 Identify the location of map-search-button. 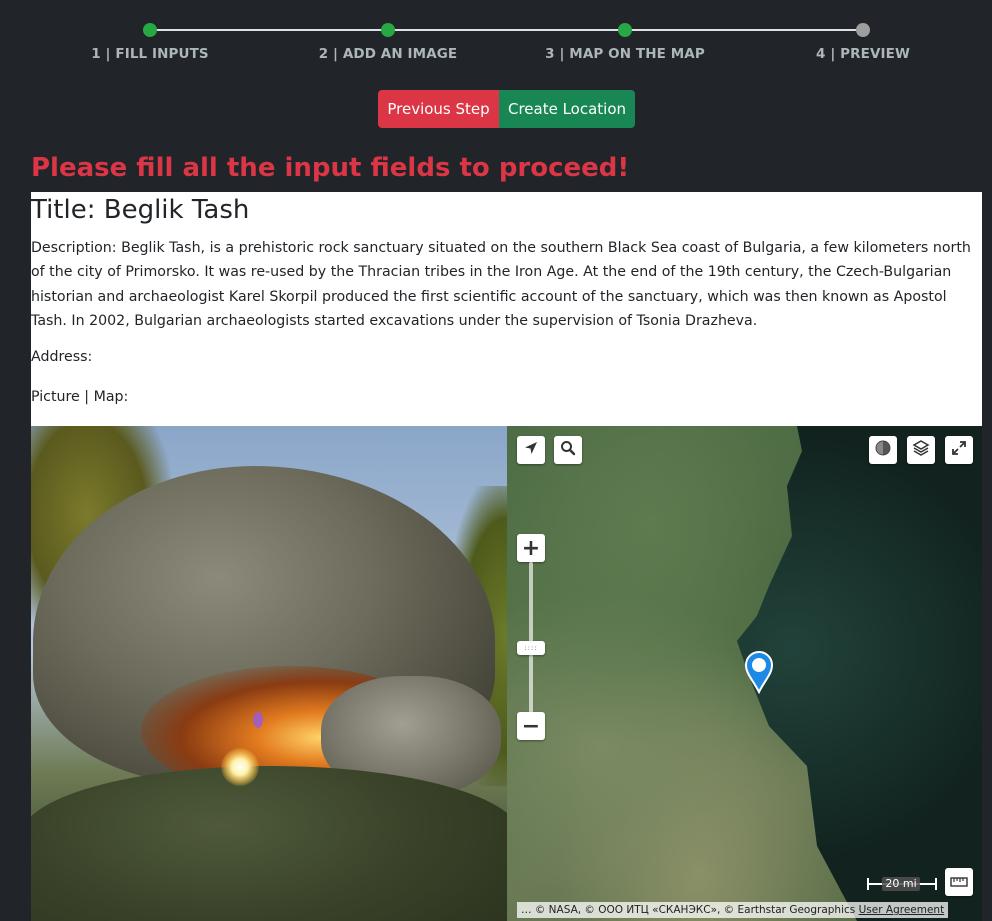
(568, 450).